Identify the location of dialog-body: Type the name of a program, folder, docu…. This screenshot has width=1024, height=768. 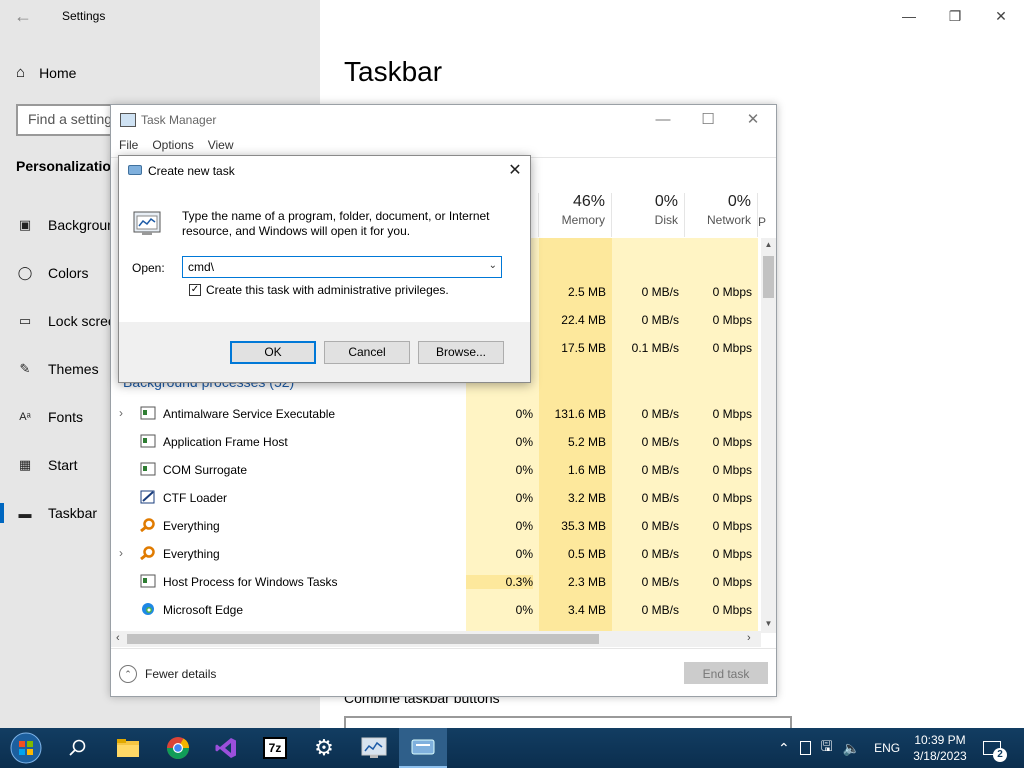
(324, 254).